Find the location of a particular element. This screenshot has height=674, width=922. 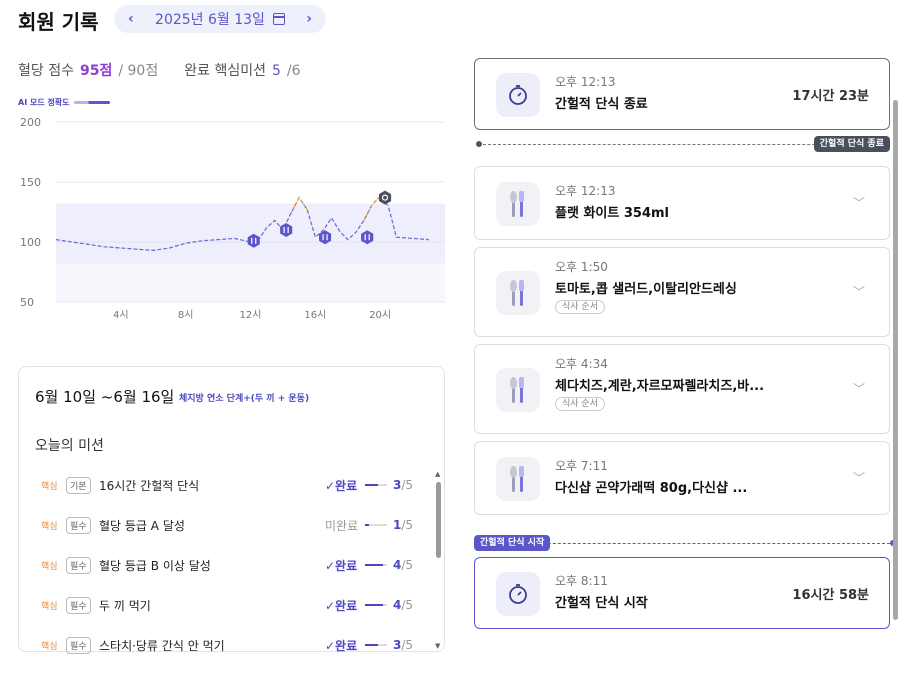

timeline-scrollbar is located at coordinates (896, 345).